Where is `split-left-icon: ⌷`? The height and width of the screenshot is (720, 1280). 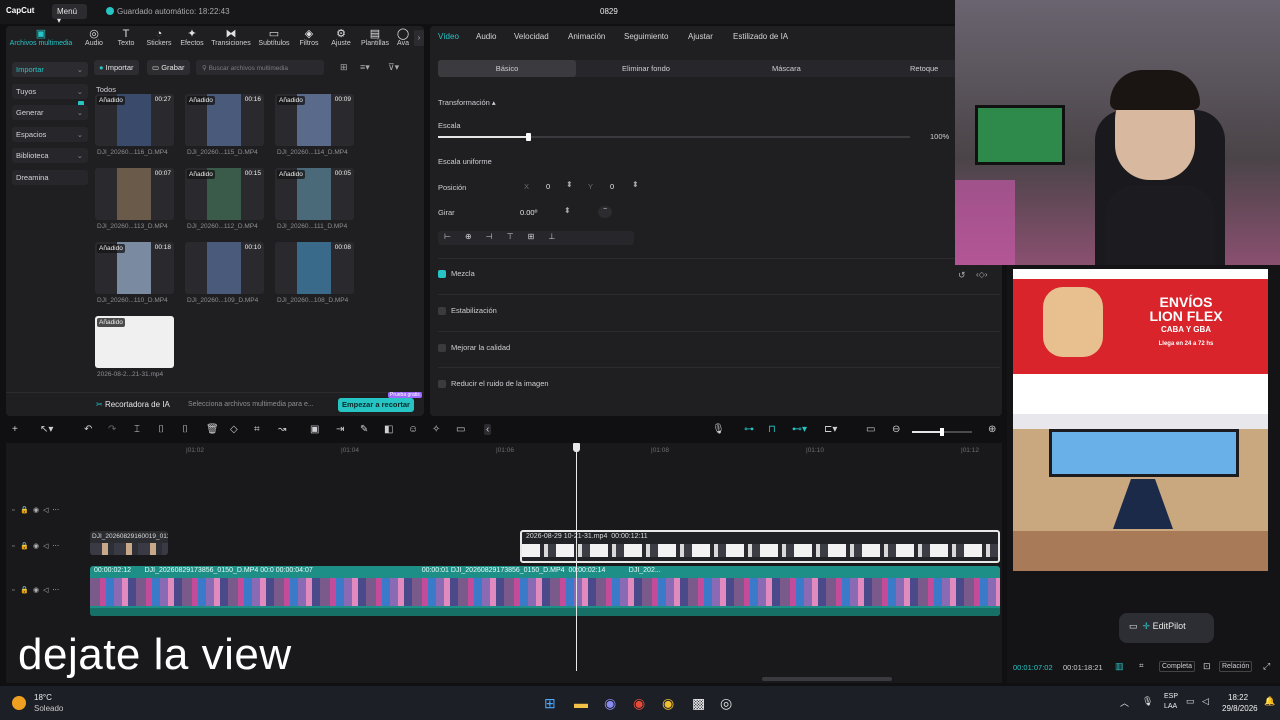
split-left-icon: ⌷ is located at coordinates (161, 429).